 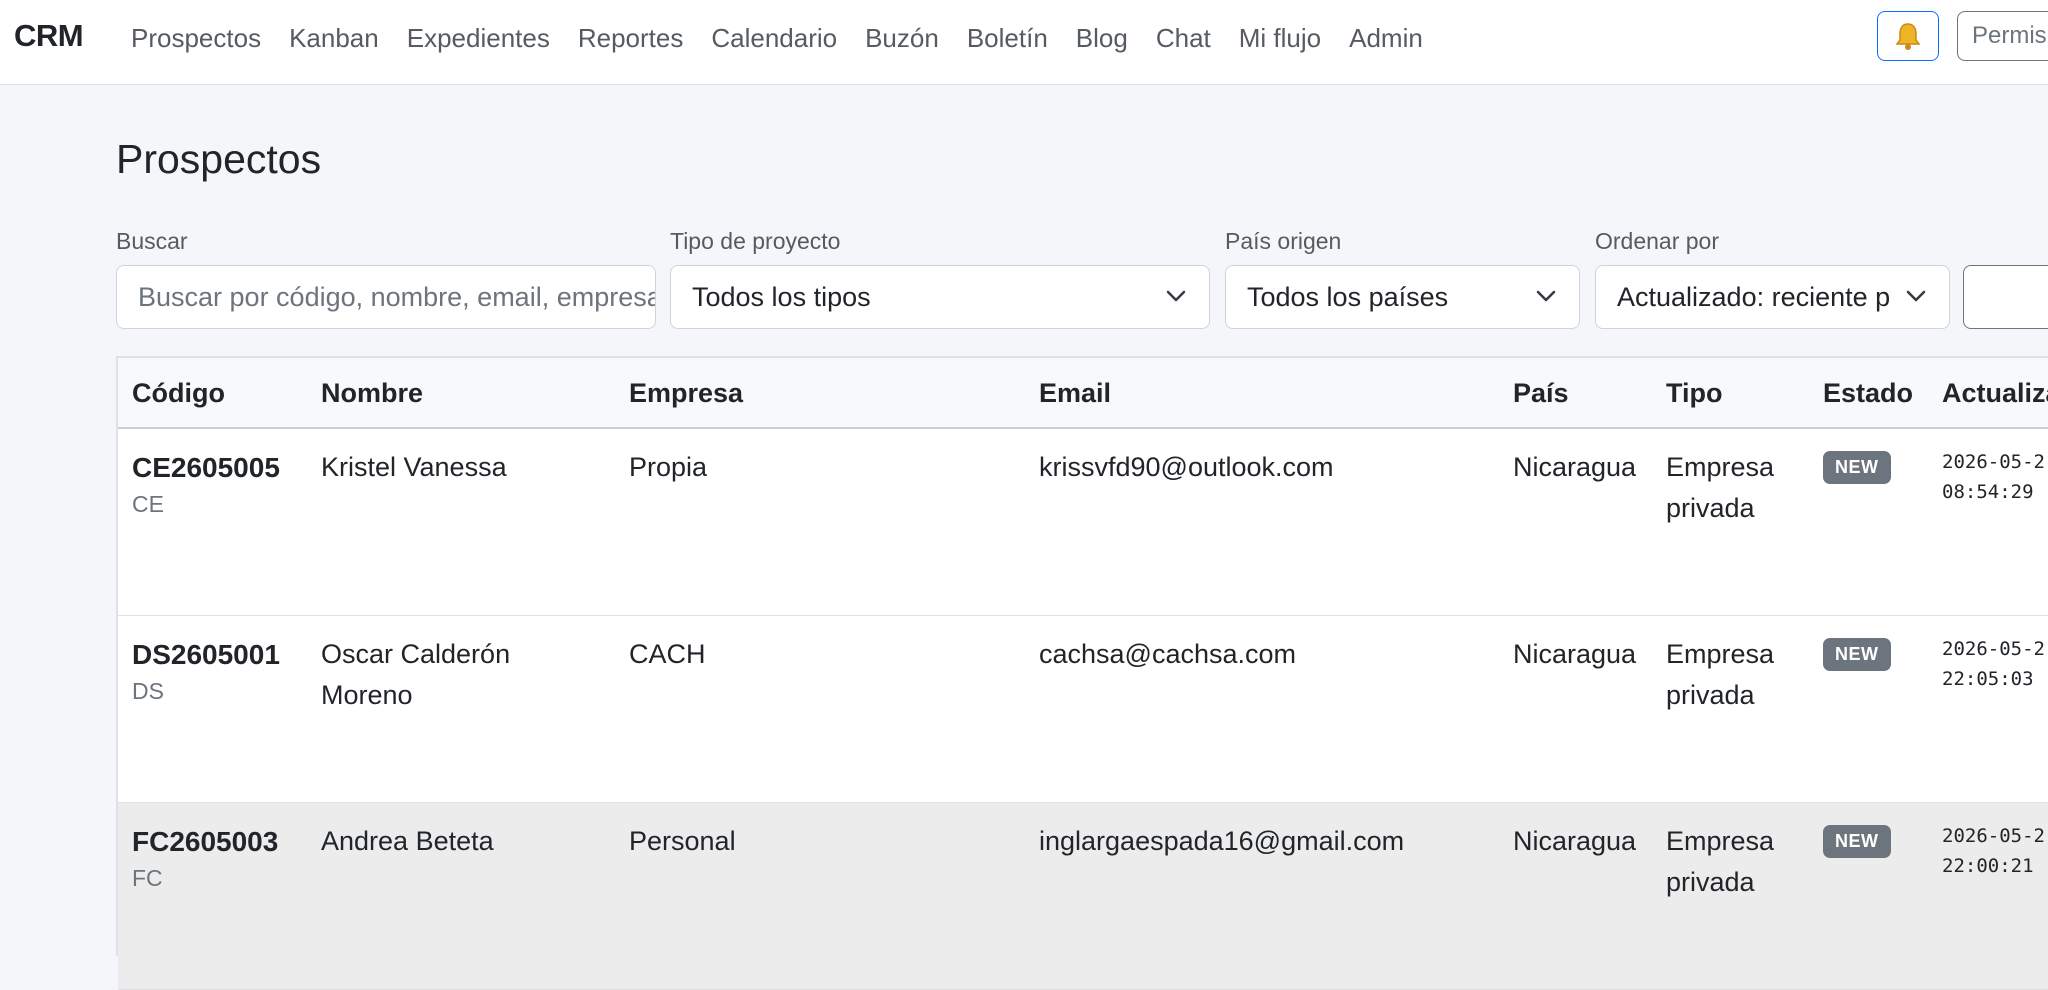 I want to click on nav-link-boletin: Boletín, so click(x=1007, y=38).